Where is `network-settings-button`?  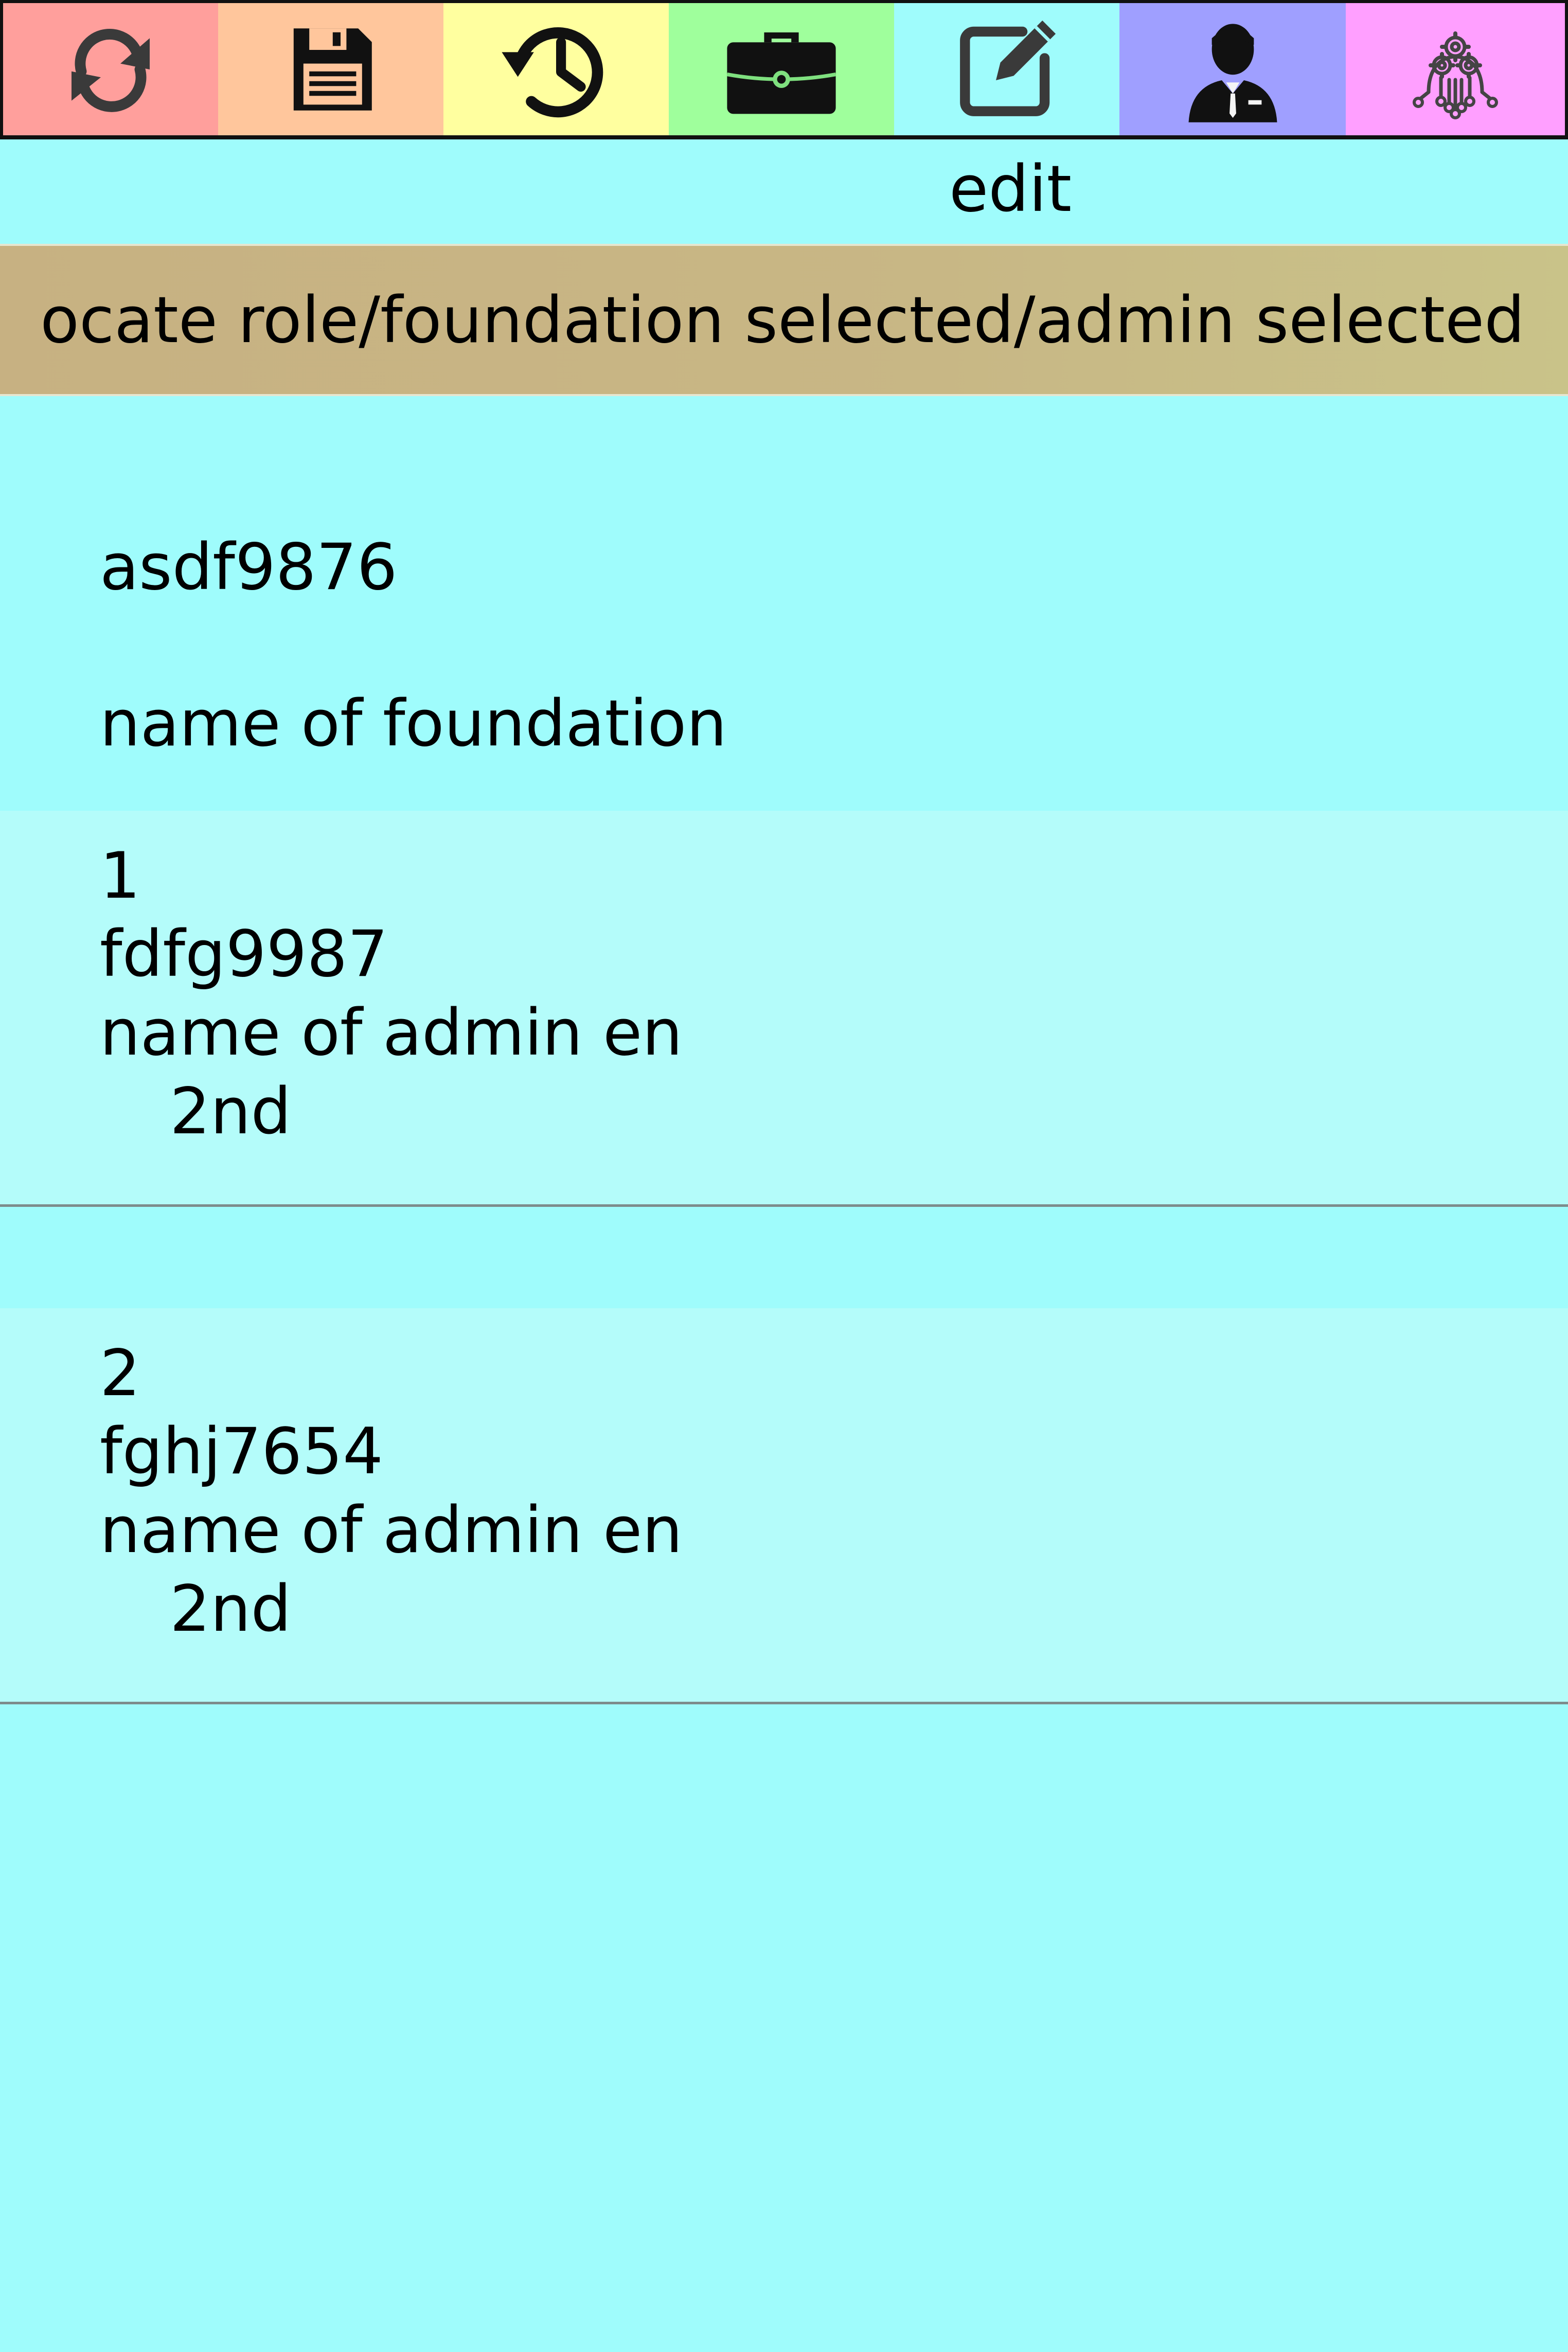
network-settings-button is located at coordinates (1456, 69).